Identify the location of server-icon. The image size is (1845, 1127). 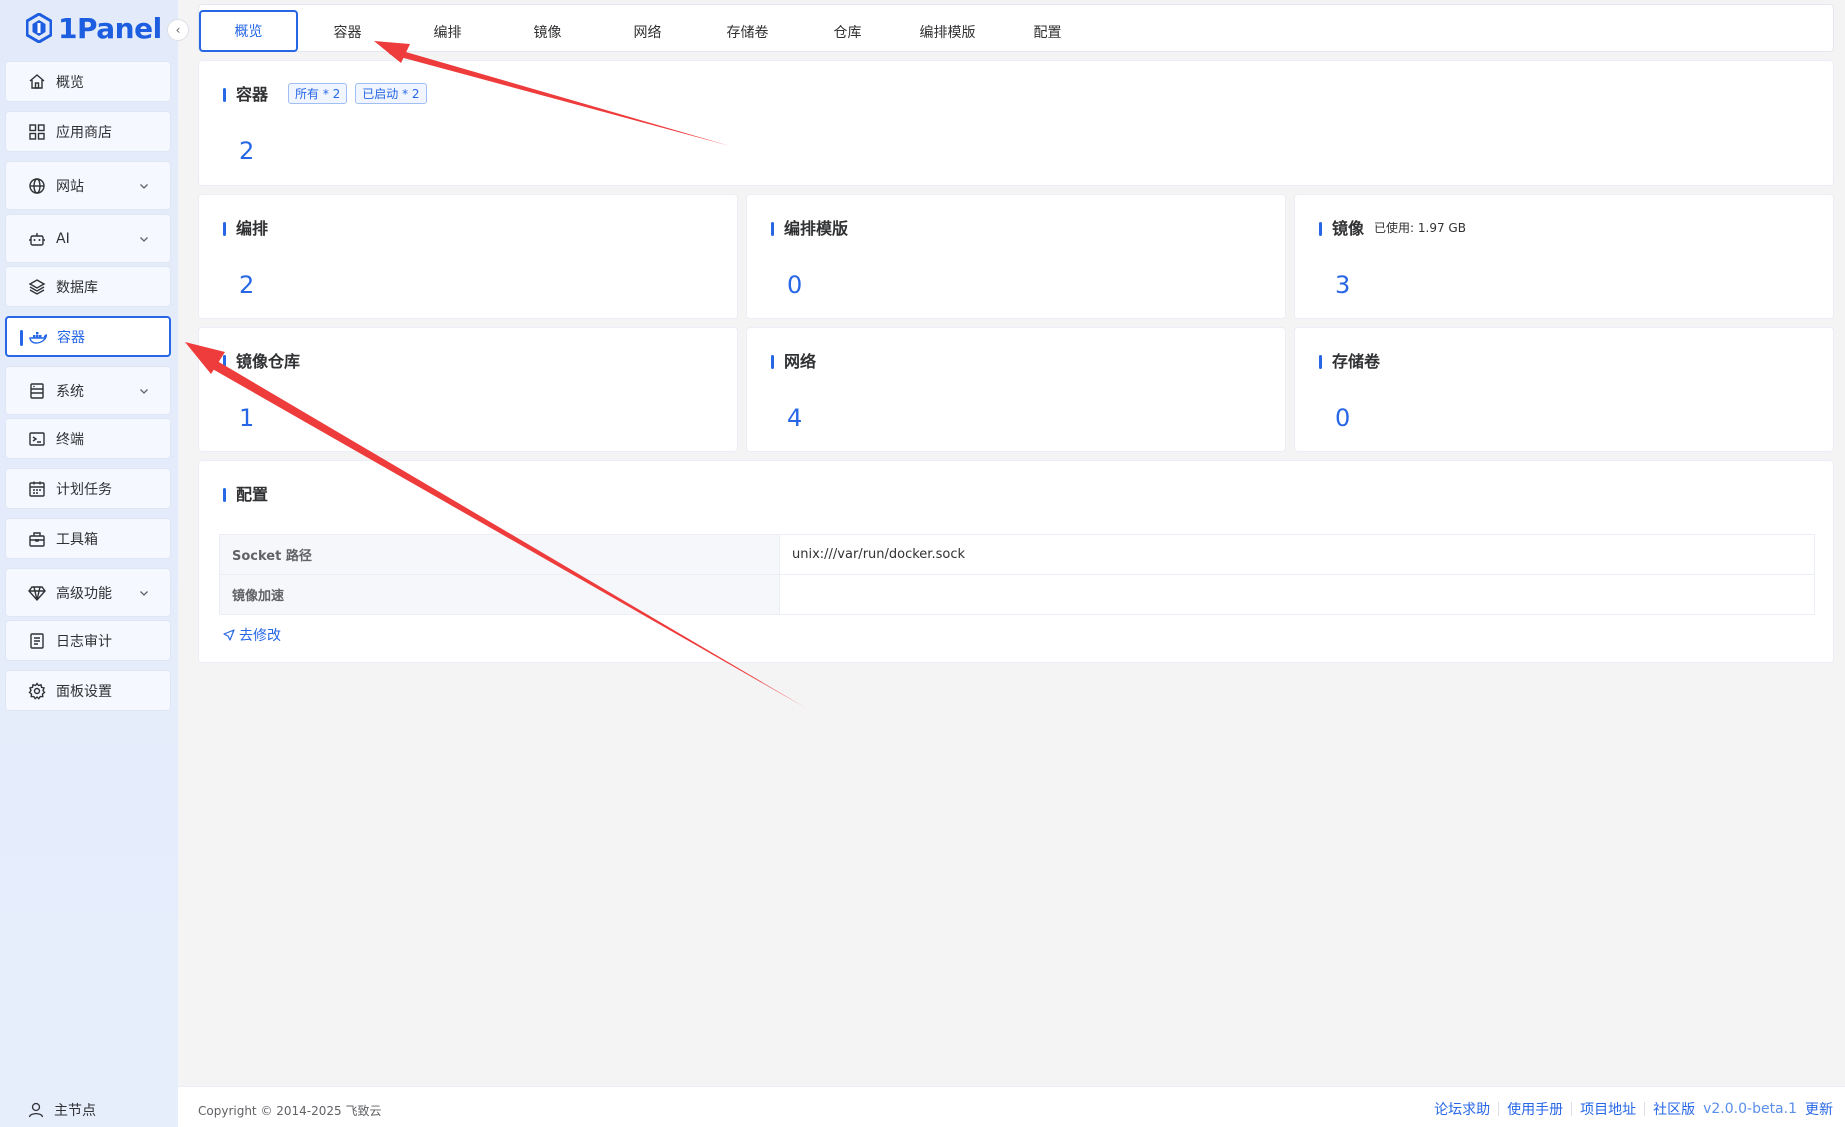
(37, 391).